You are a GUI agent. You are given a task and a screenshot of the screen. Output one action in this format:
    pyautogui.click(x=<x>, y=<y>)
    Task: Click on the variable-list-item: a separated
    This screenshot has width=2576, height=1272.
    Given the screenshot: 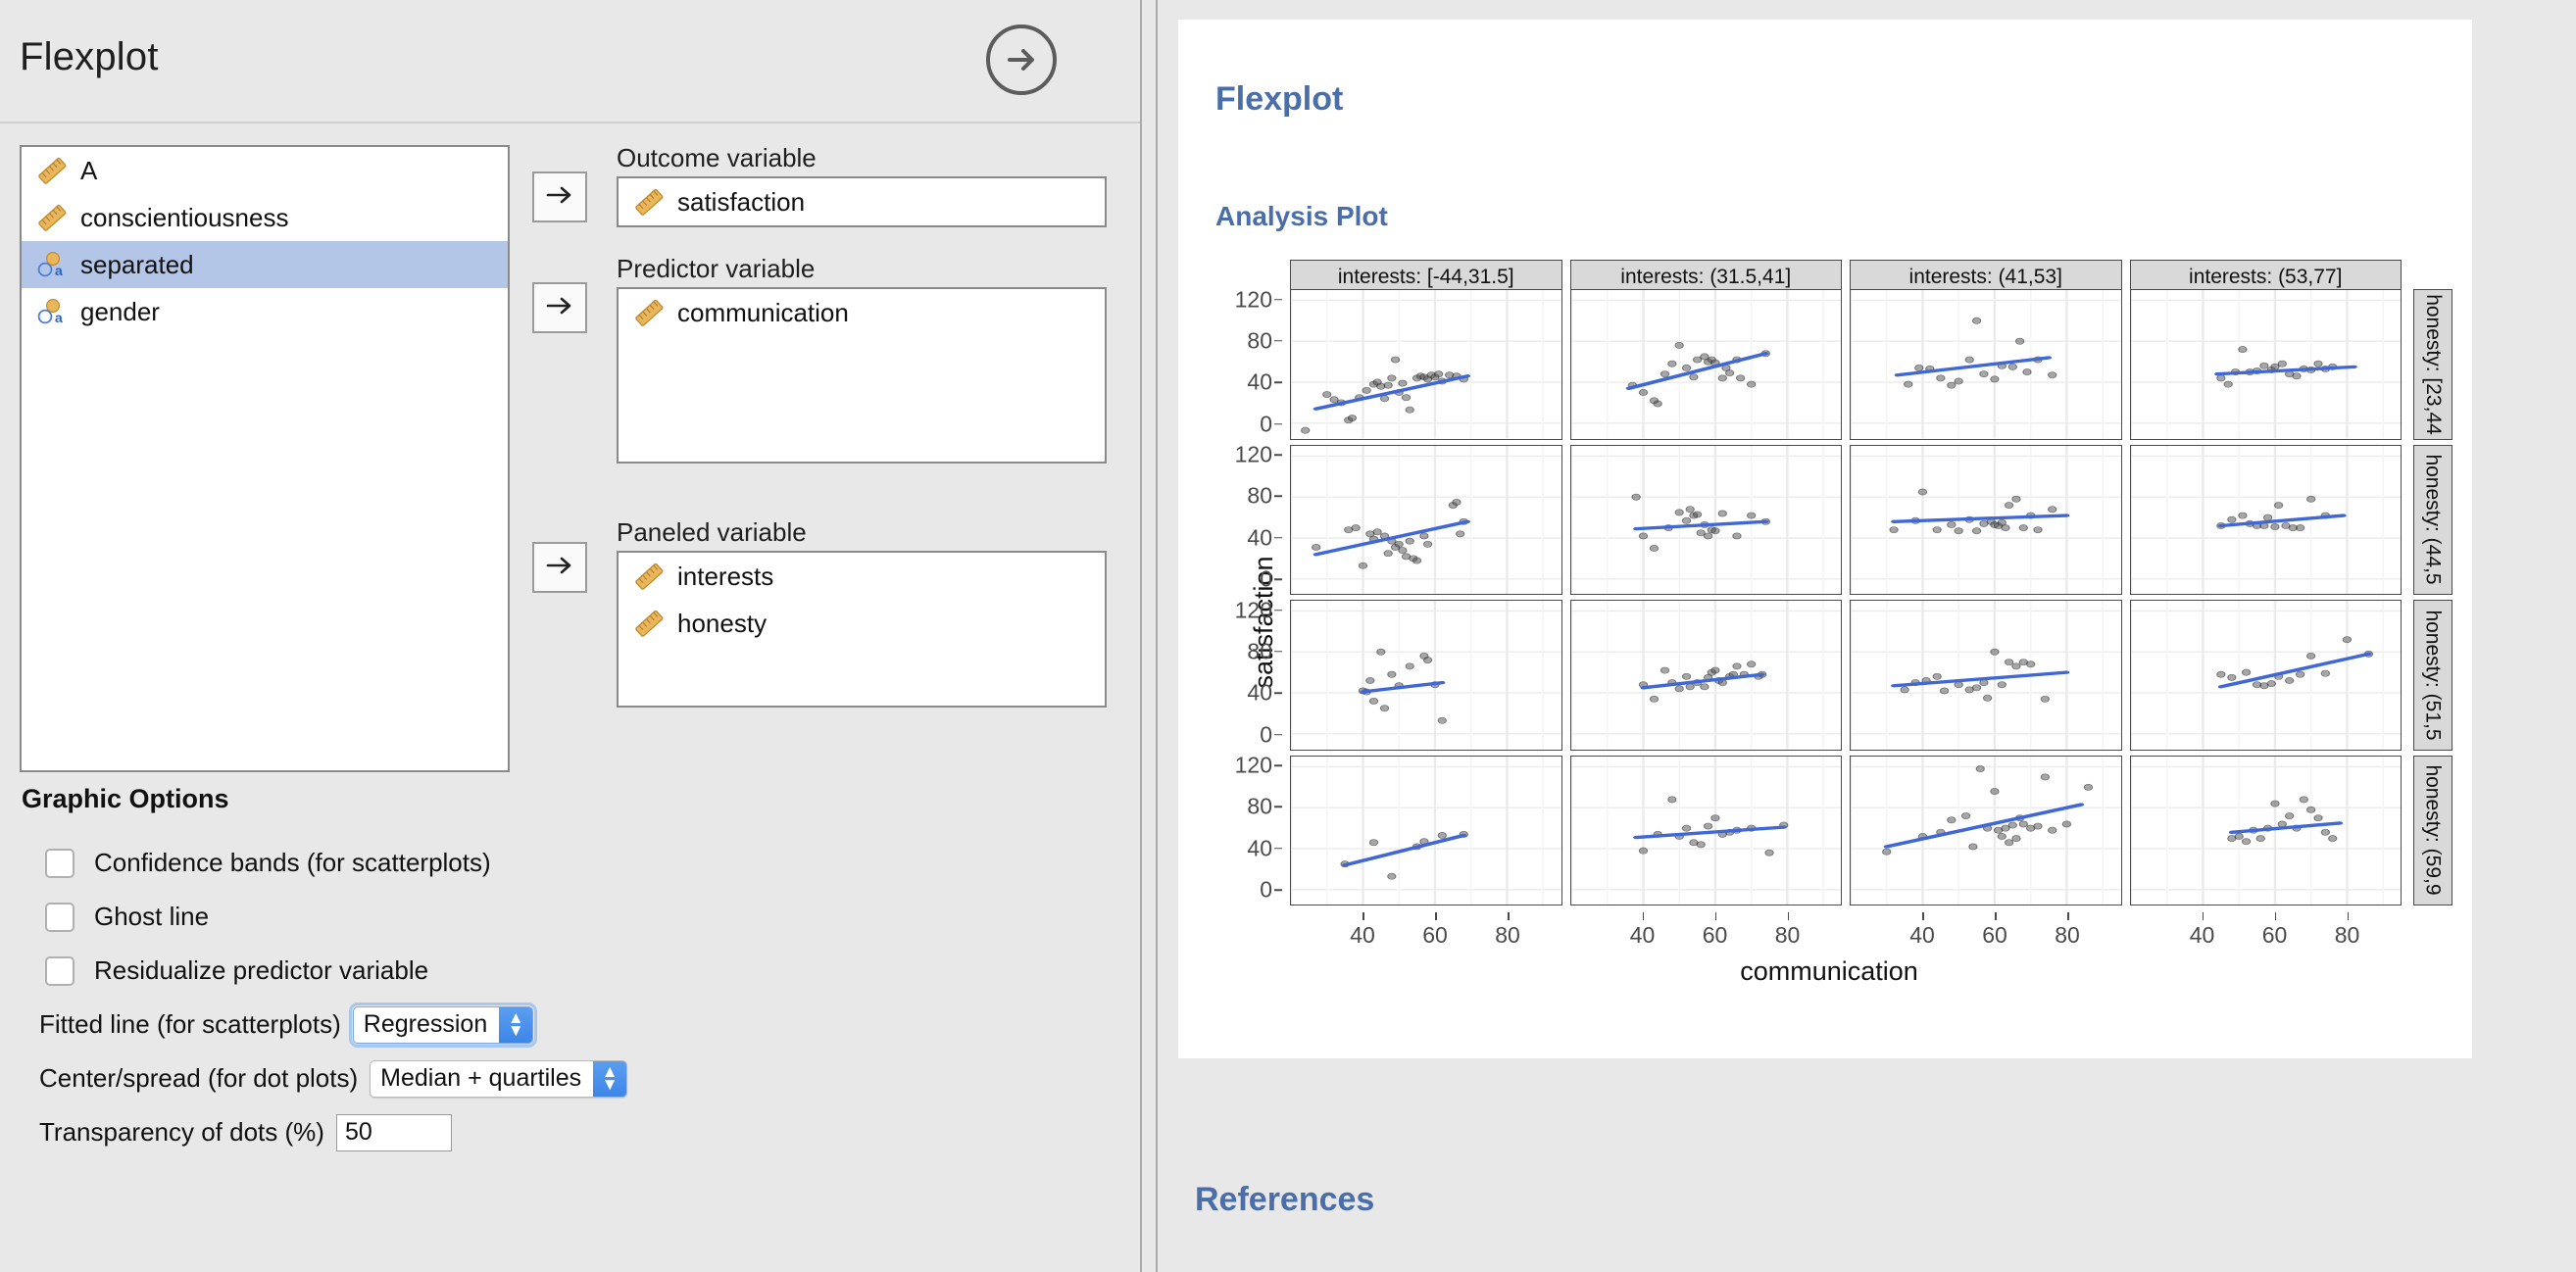 What is the action you would take?
    pyautogui.click(x=265, y=264)
    